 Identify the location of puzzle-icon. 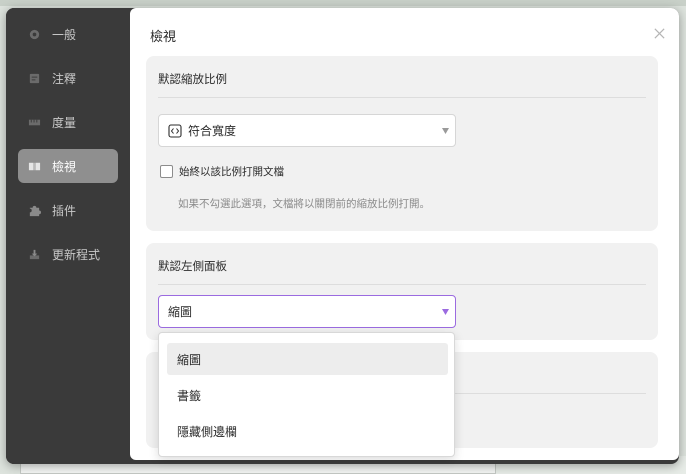
(34, 210).